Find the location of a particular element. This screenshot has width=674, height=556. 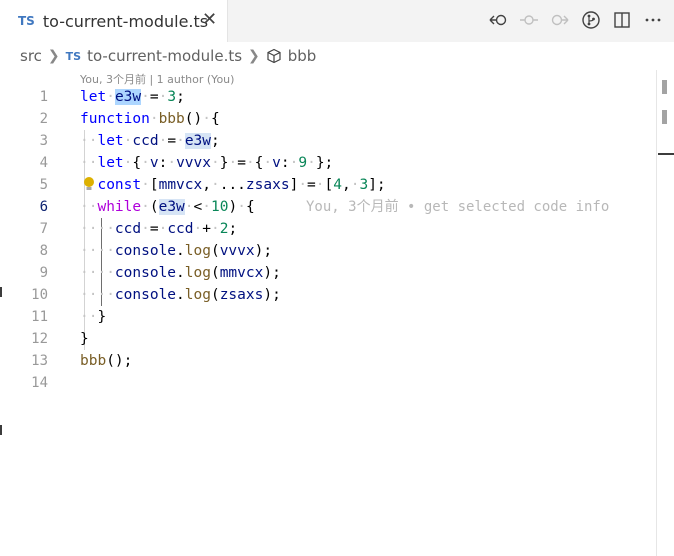

code-text: ····console.log(mmvcx); is located at coordinates (180, 273).